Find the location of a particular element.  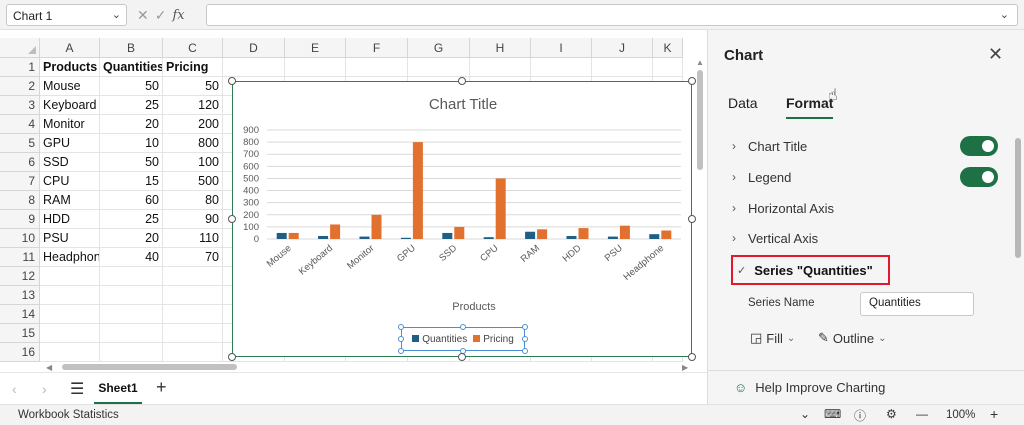

column-header: F is located at coordinates (377, 48).